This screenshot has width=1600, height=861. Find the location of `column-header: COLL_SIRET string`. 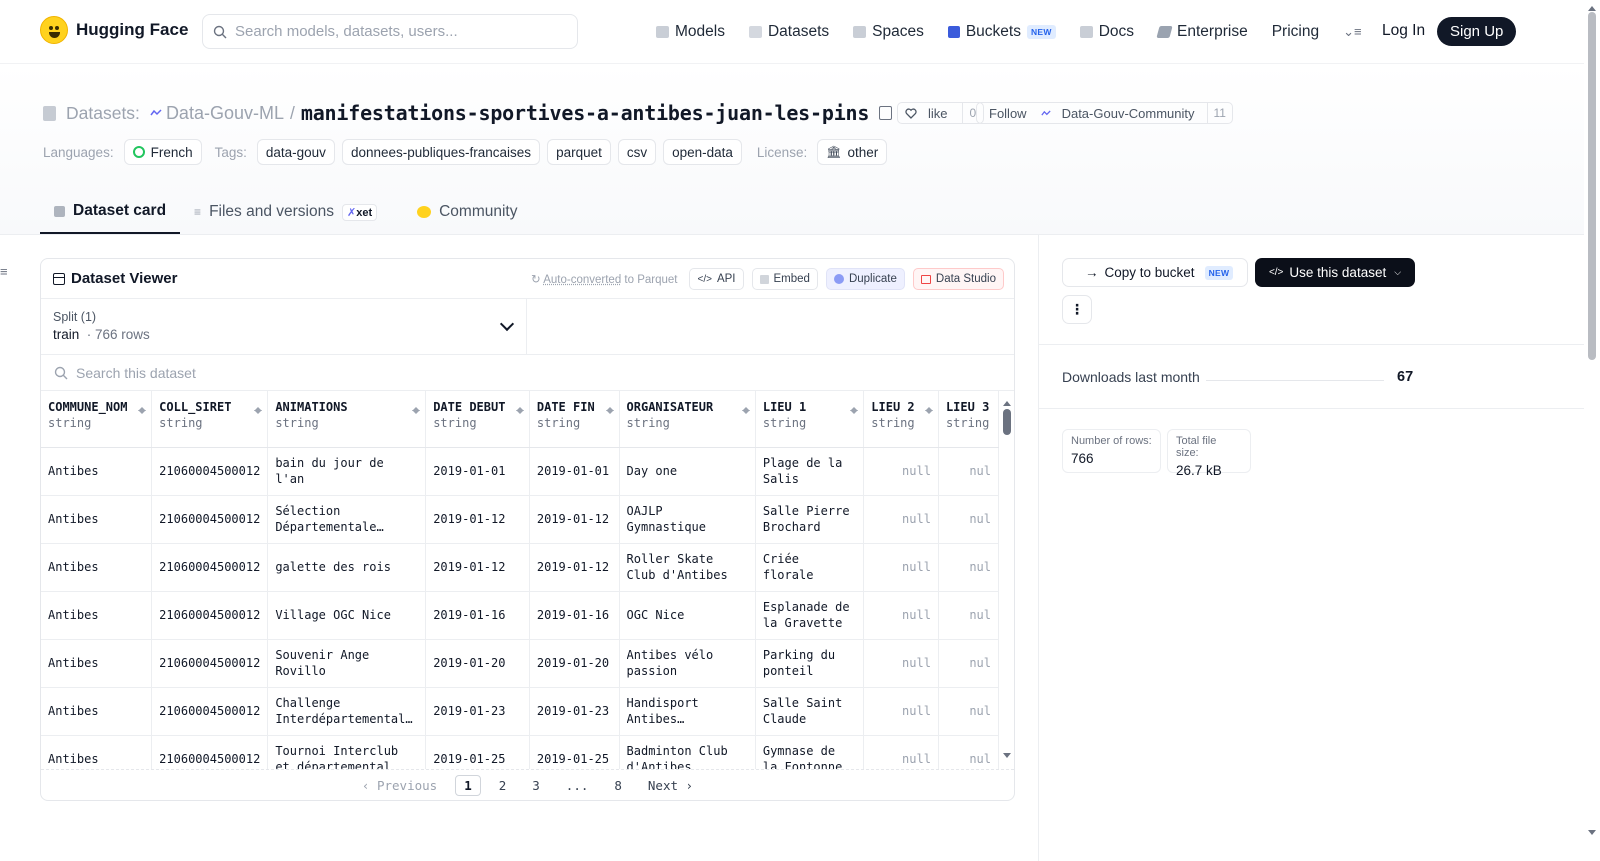

column-header: COLL_SIRET string is located at coordinates (210, 419).